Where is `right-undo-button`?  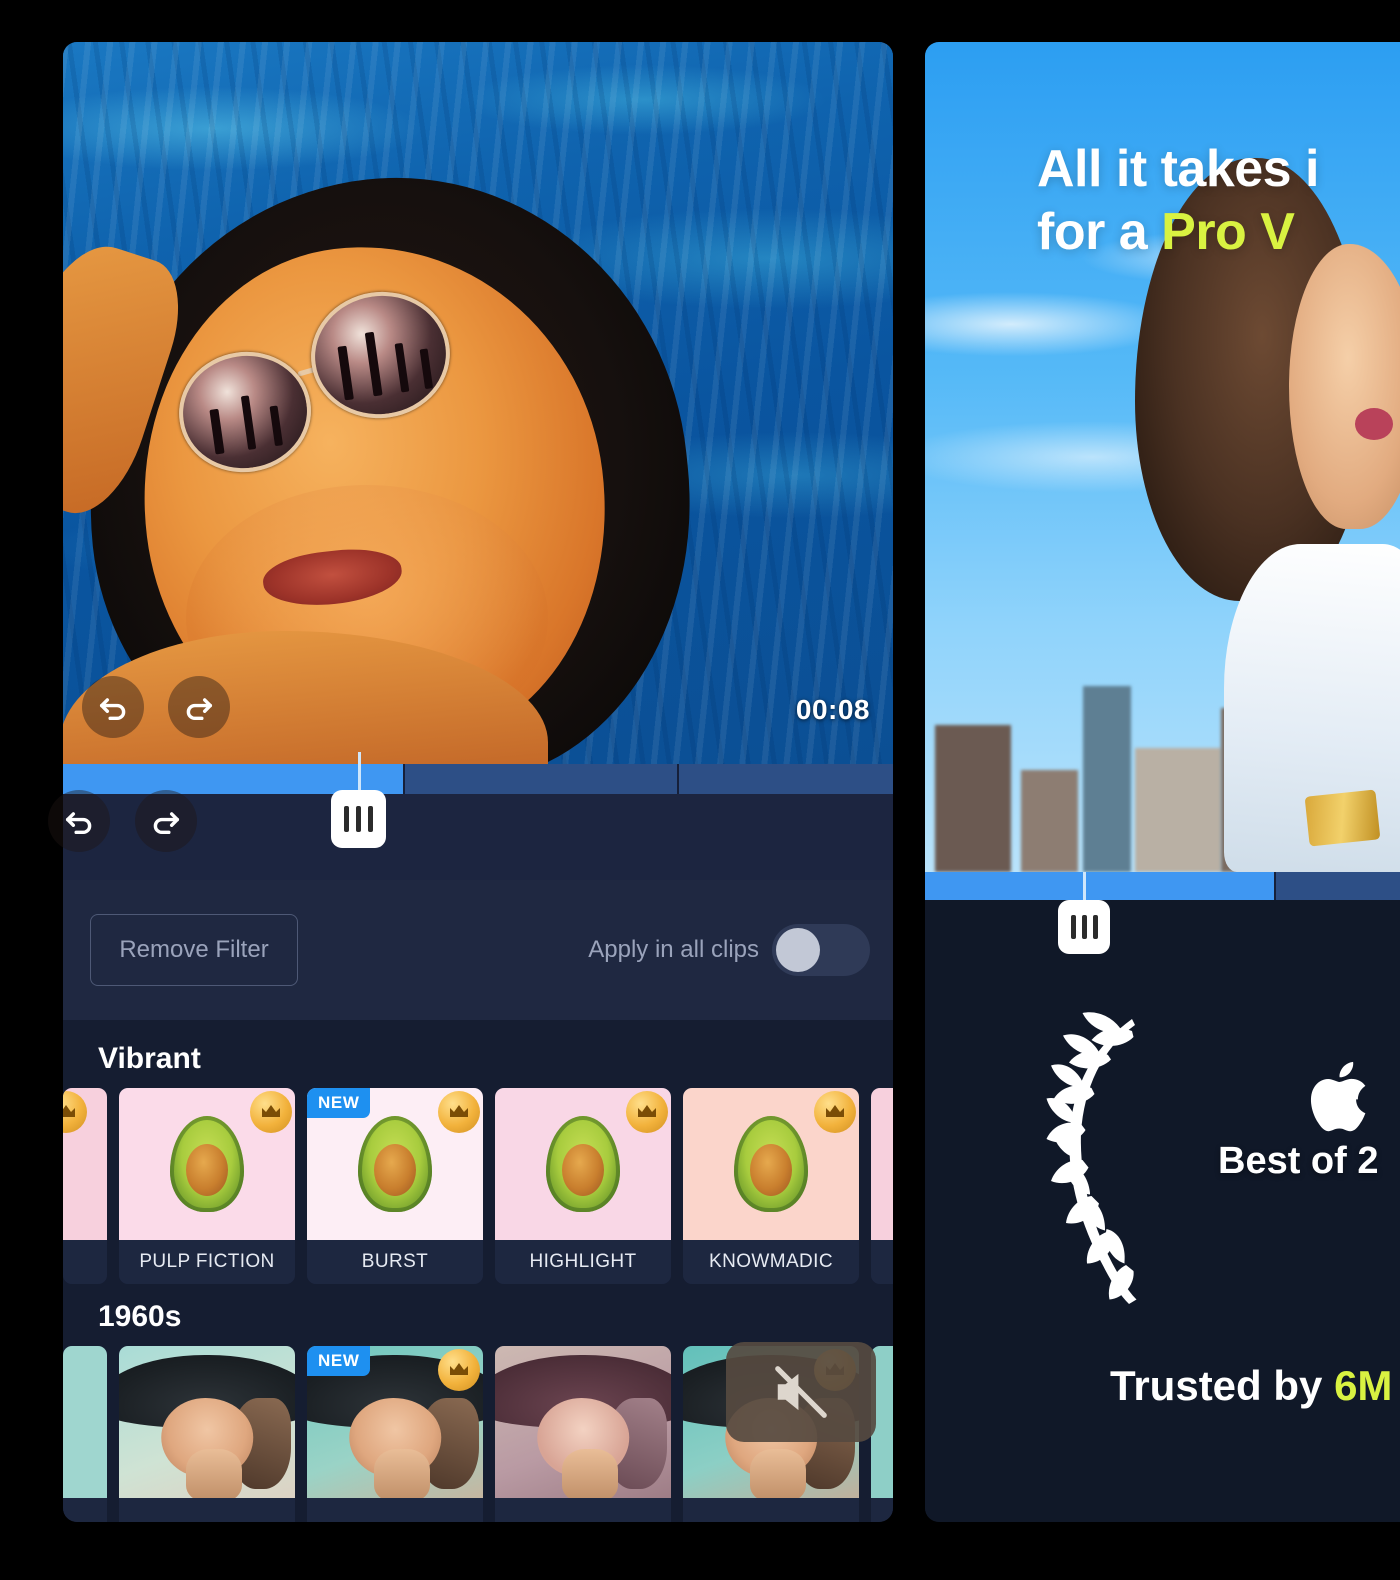
right-undo-button is located at coordinates (79, 821).